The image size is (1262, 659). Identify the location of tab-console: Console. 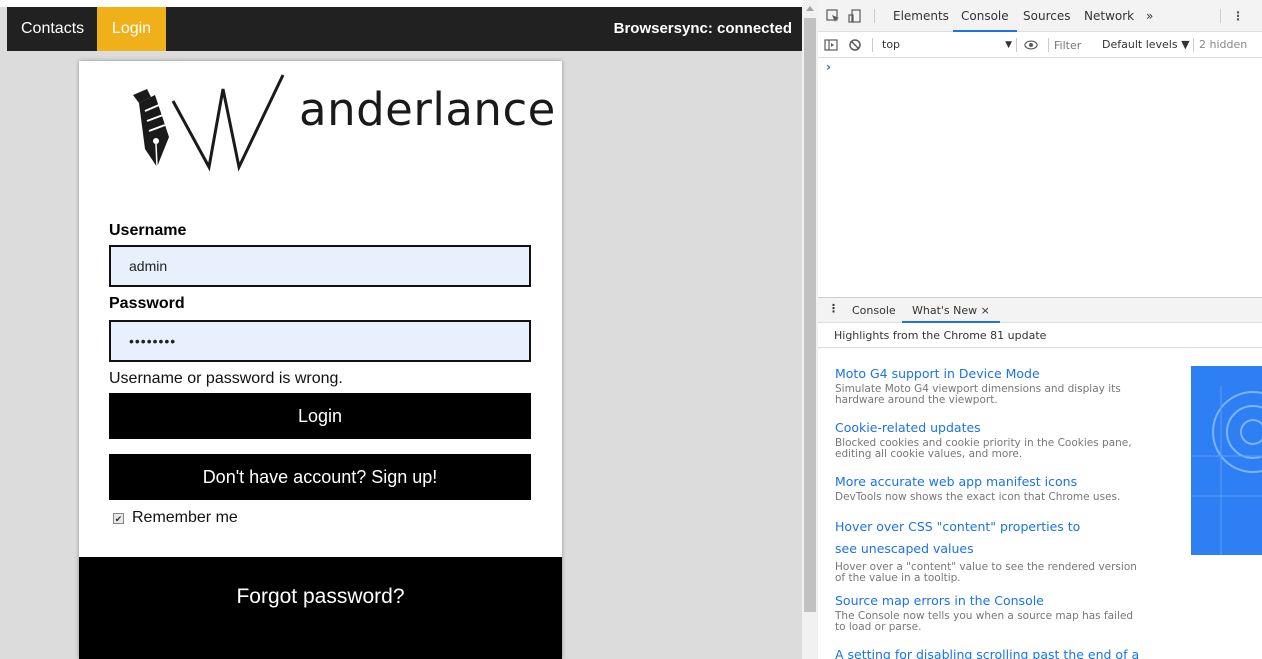
(985, 16).